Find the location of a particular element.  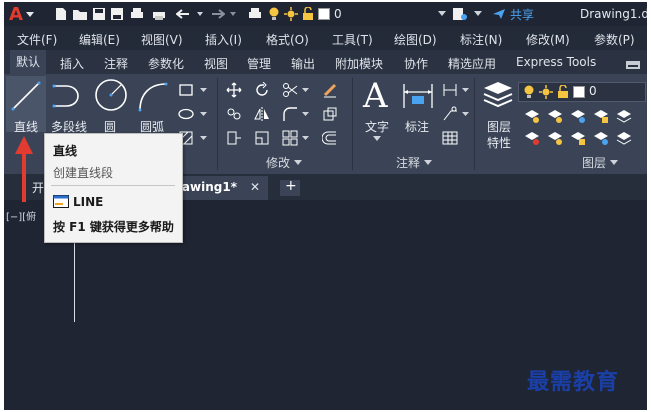

dimension-tool-button: 标注 is located at coordinates (417, 106).